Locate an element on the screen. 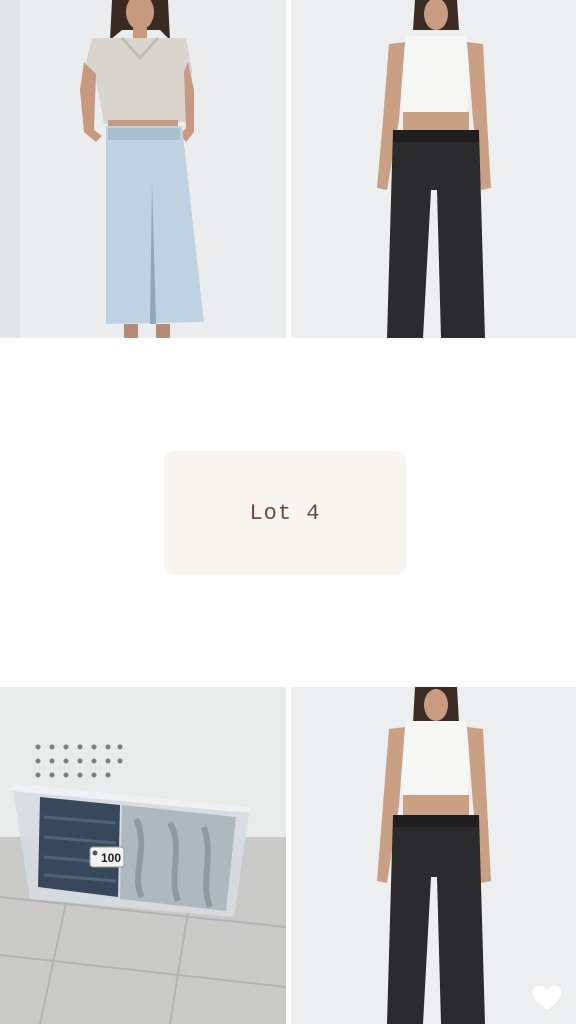 The height and width of the screenshot is (1024, 576). lot-label: Lot 4 is located at coordinates (285, 513).